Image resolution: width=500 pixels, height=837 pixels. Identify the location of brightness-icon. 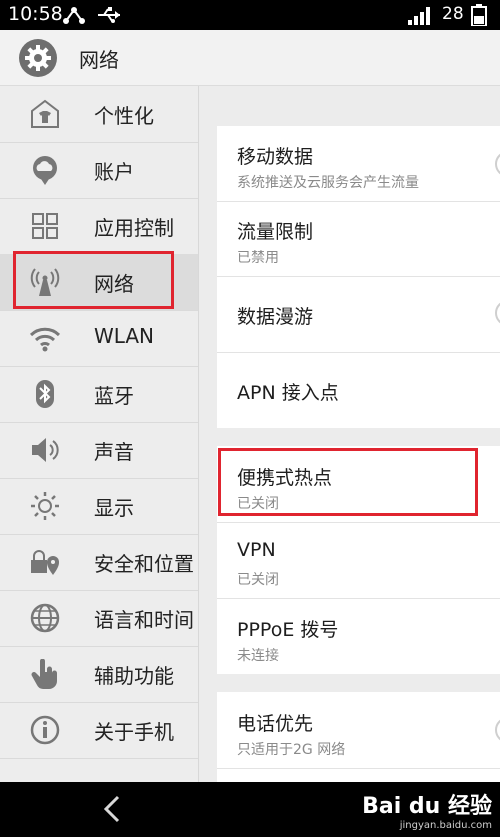
(45, 506).